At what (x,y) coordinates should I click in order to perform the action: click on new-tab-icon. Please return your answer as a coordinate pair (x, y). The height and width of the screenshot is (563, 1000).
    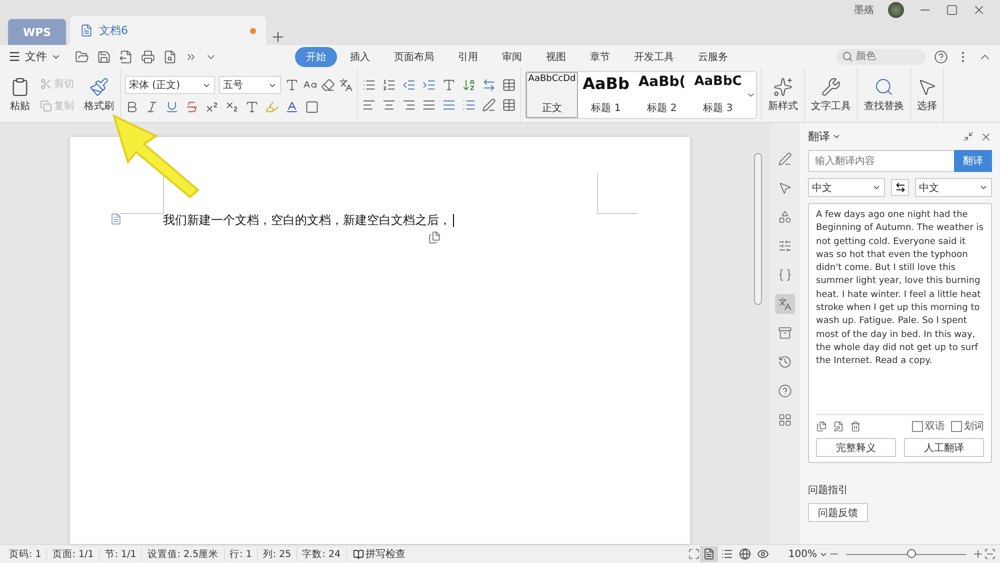
    Looking at the image, I should click on (278, 37).